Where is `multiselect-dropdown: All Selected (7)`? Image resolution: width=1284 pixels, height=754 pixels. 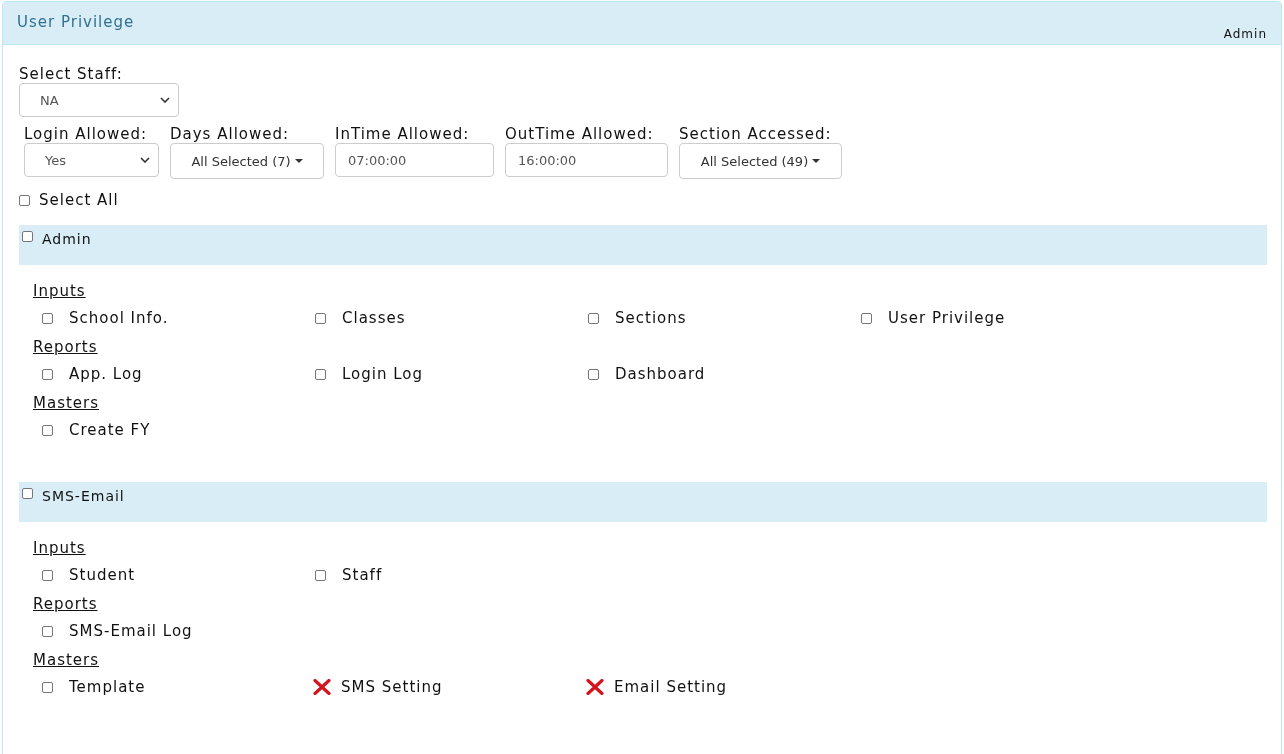
multiselect-dropdown: All Selected (7) is located at coordinates (247, 161).